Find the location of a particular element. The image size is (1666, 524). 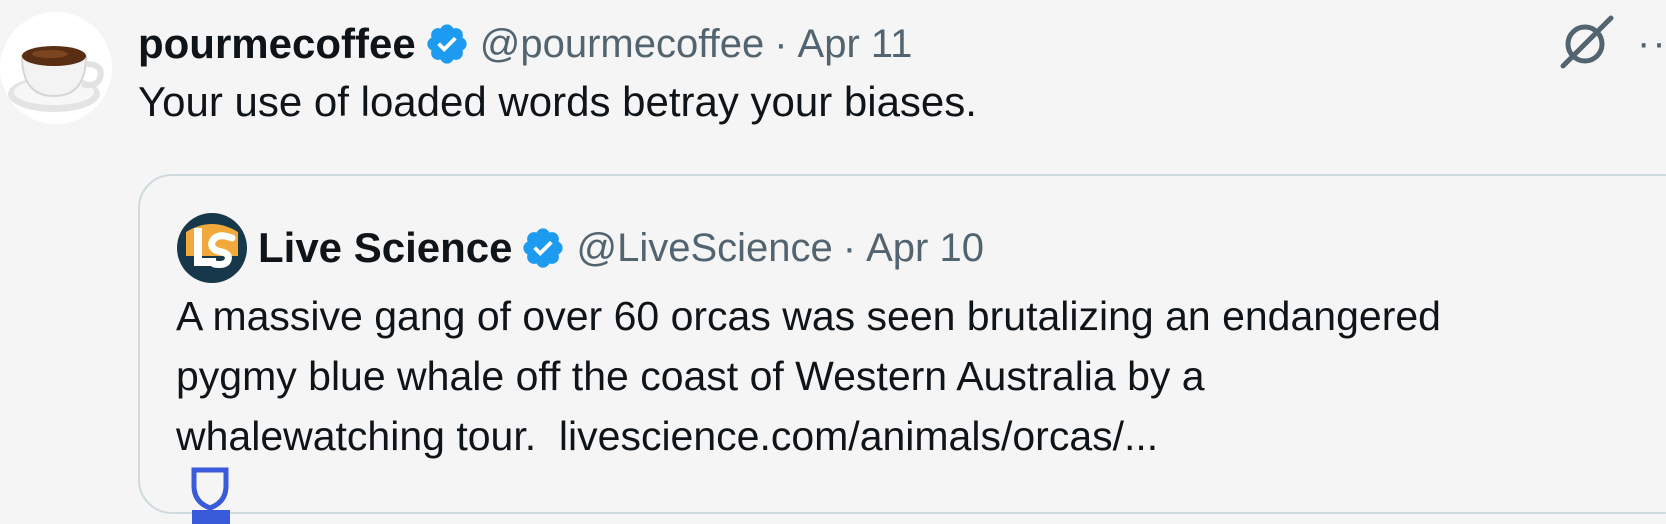

coffee-cup-avatar-icon is located at coordinates (56, 68).